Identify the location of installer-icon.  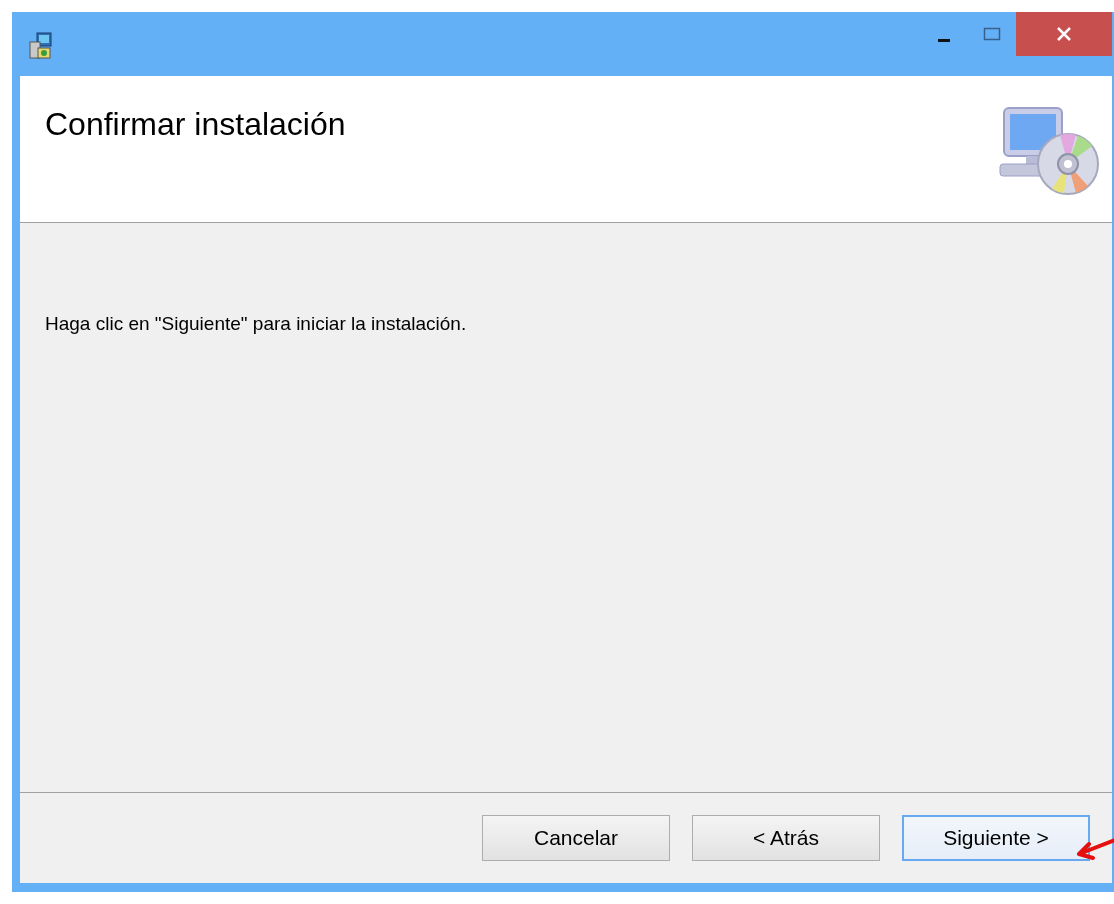
(41, 46).